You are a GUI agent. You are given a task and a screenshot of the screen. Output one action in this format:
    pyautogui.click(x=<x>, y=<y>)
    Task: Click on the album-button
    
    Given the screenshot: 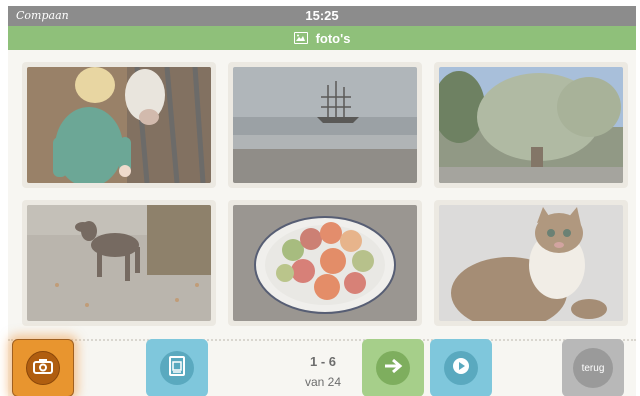 What is the action you would take?
    pyautogui.click(x=177, y=367)
    